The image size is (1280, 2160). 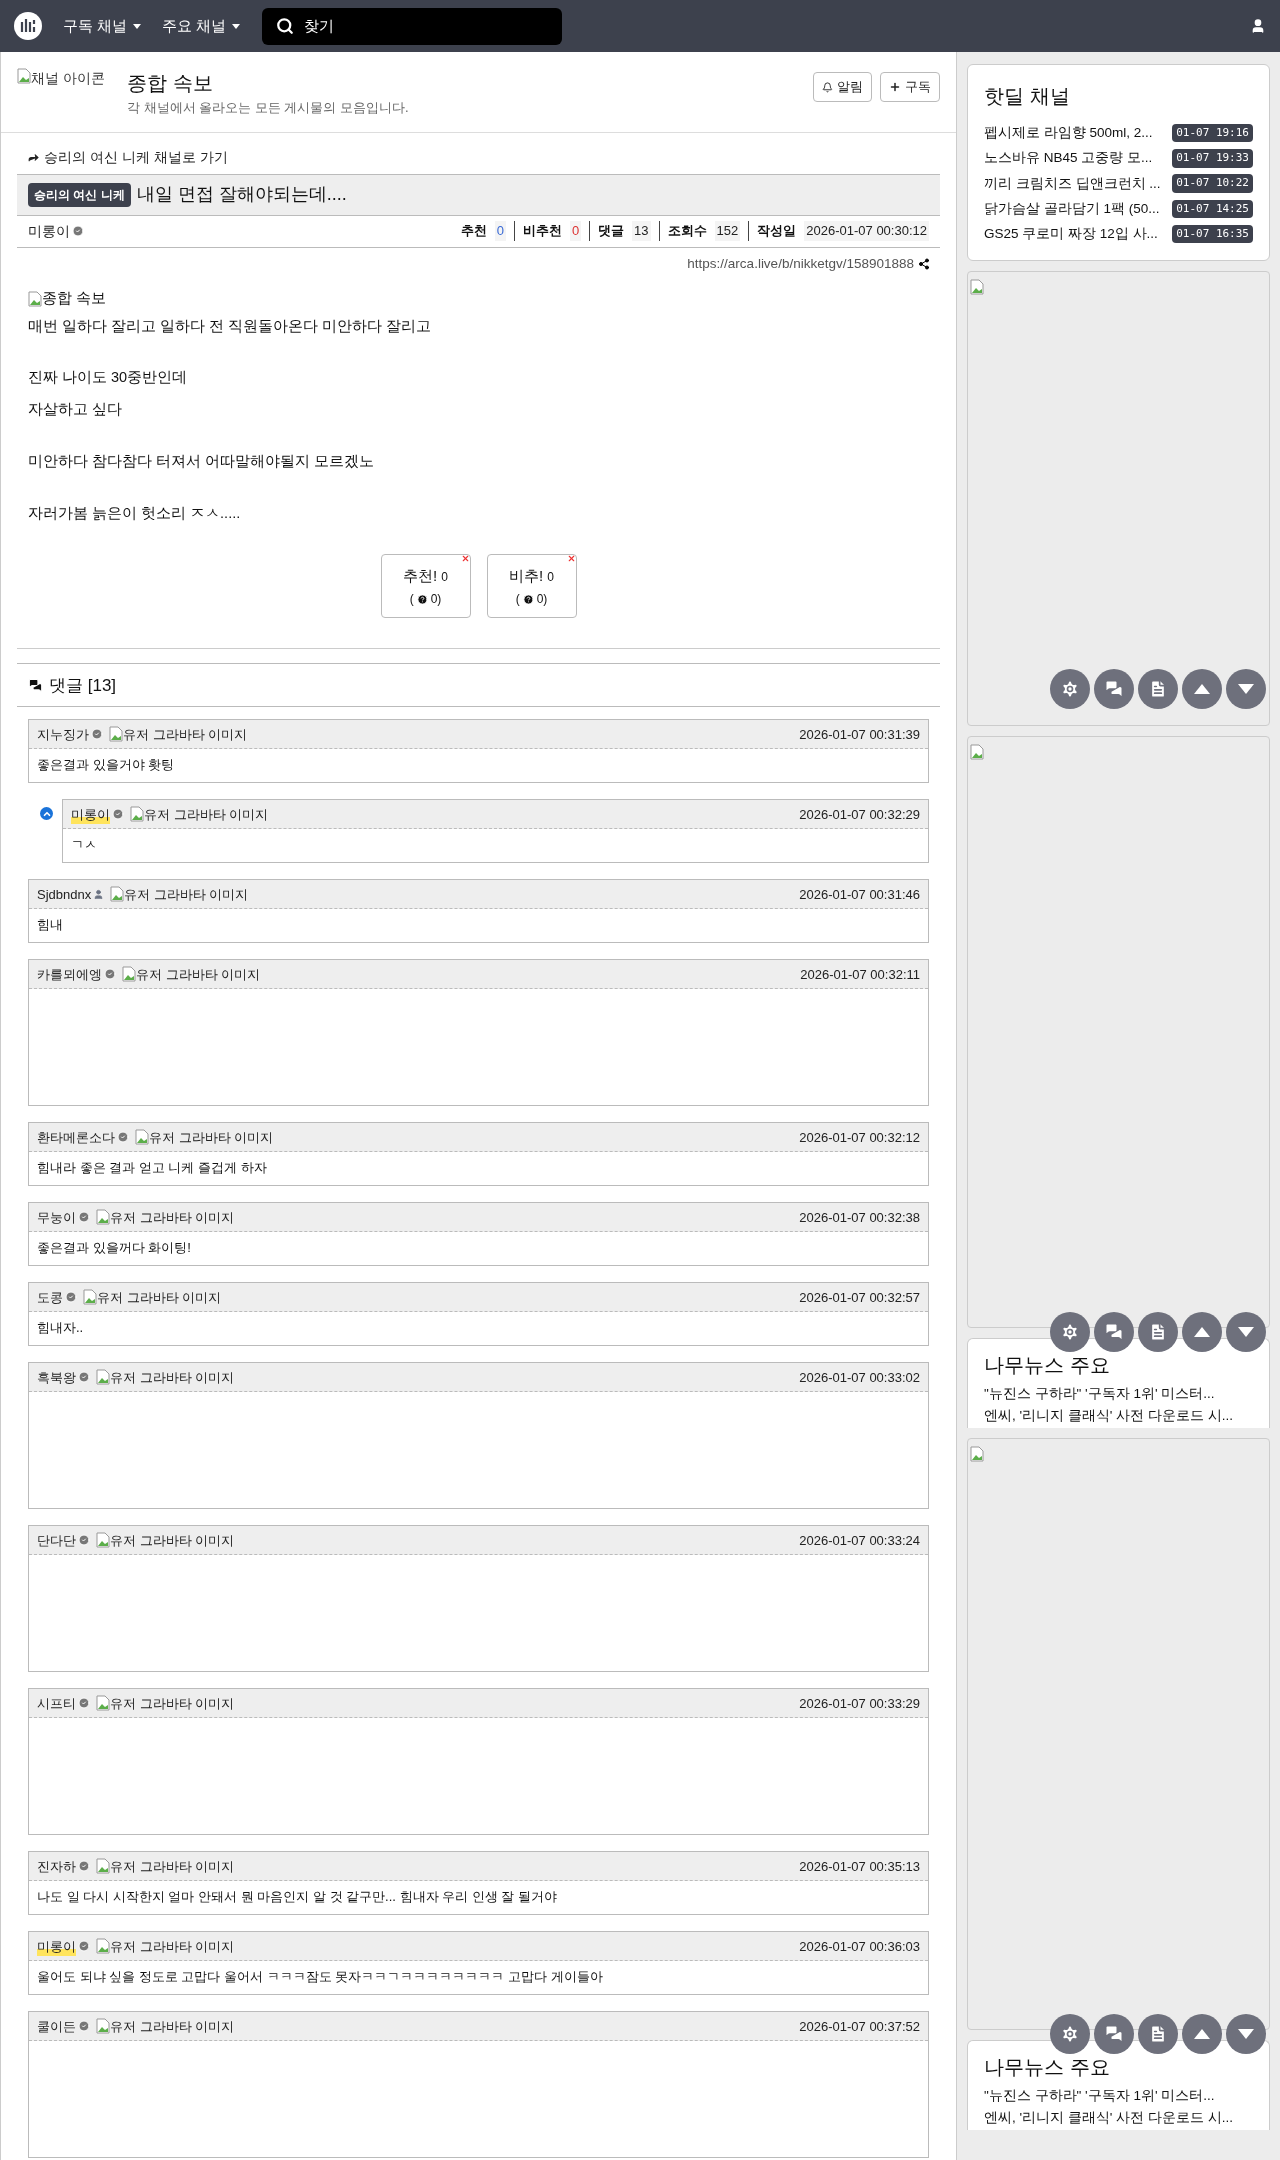 What do you see at coordinates (102, 26) in the screenshot?
I see `nav-menu: 구독 채널` at bounding box center [102, 26].